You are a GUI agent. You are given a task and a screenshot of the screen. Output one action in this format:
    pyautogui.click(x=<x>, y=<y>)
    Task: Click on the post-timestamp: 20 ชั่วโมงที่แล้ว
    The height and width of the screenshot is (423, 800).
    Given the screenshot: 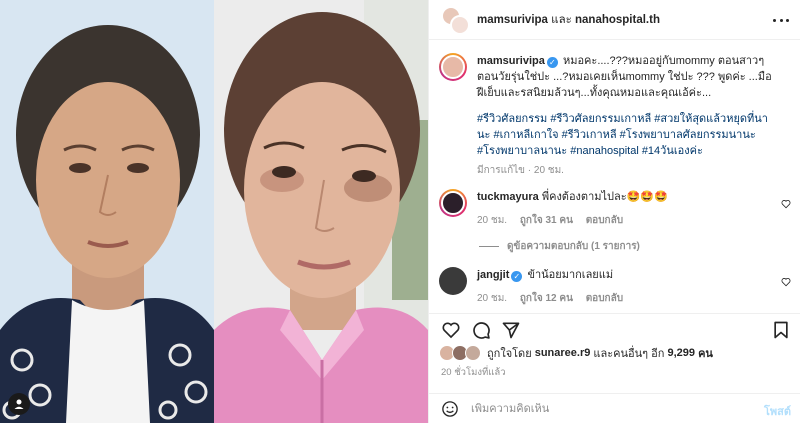 What is the action you would take?
    pyautogui.click(x=473, y=372)
    